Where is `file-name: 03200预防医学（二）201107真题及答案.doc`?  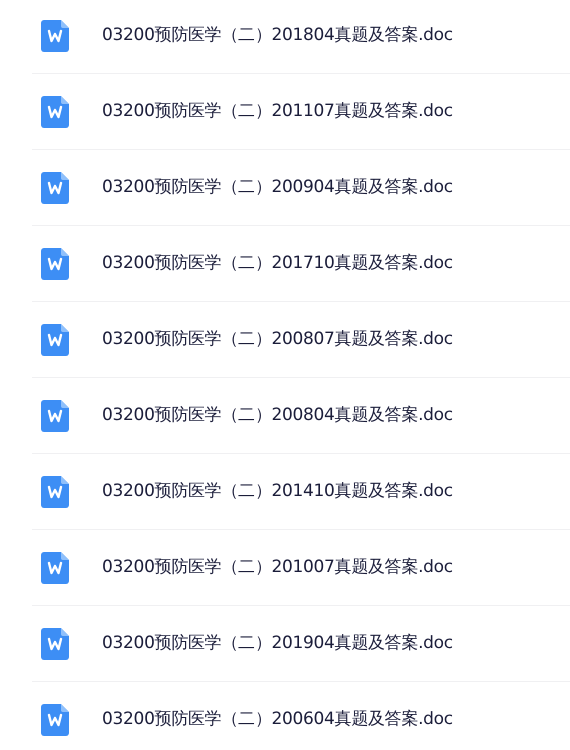 file-name: 03200预防医学（二）201107真题及答案.doc is located at coordinates (277, 111).